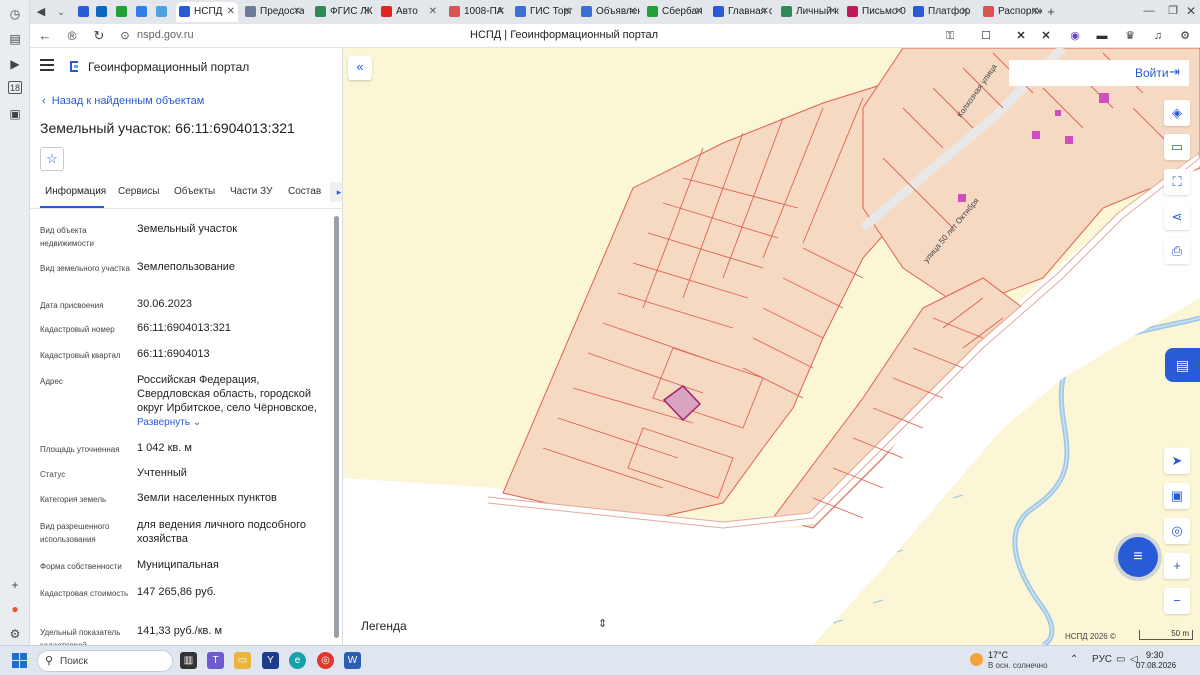  Describe the element at coordinates (194, 191) in the screenshot. I see `tab-objects: Объекты` at that location.